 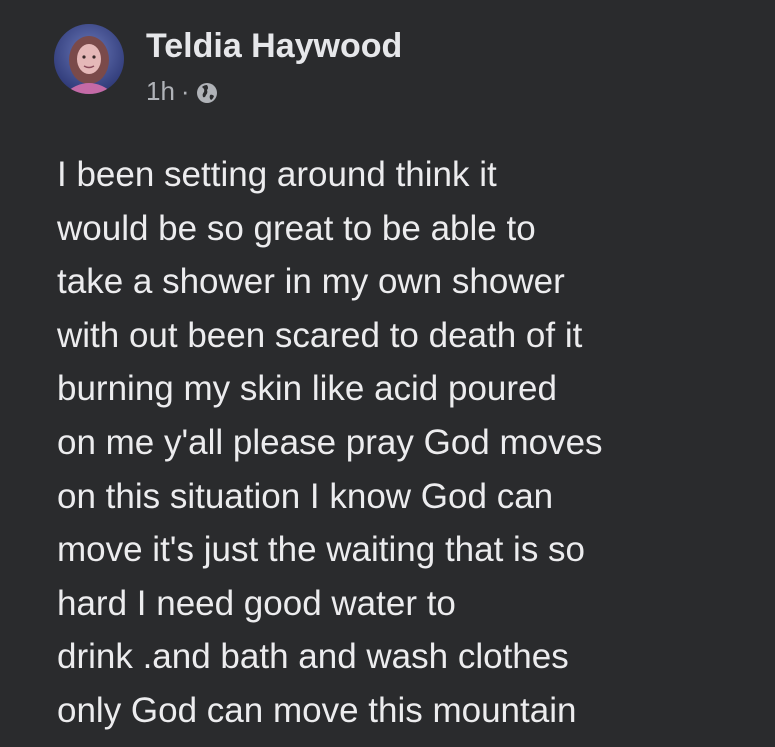 I want to click on post-meta: Teldia Haywood 1h ·, so click(x=274, y=65).